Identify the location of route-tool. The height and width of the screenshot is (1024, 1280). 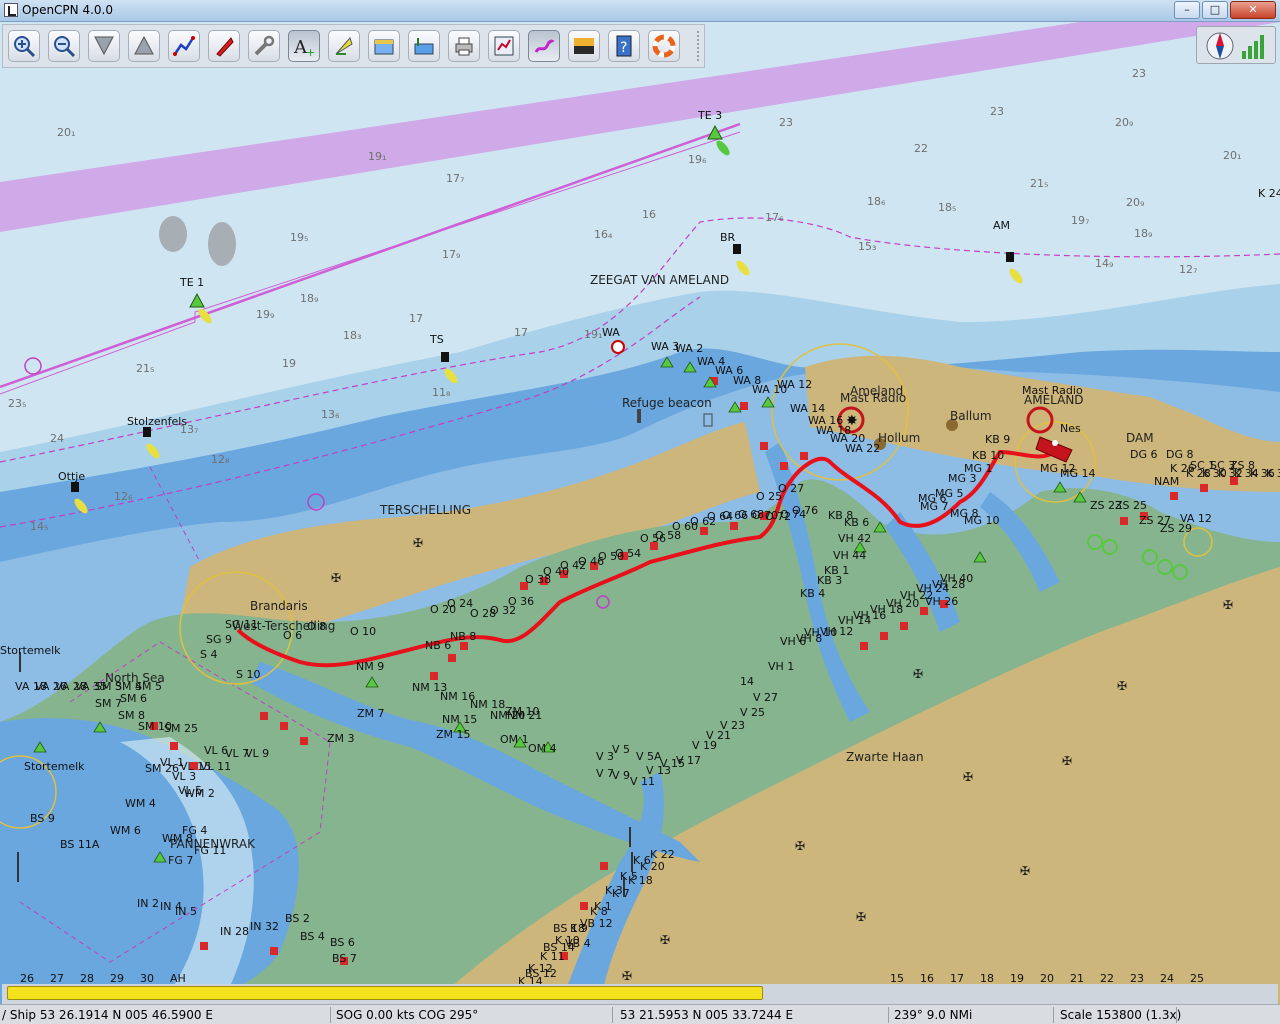
(184, 46).